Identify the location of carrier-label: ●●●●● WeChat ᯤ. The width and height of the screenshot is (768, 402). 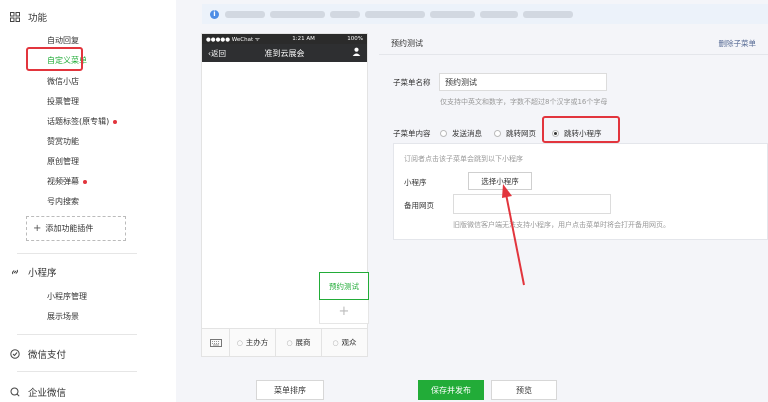
(233, 40).